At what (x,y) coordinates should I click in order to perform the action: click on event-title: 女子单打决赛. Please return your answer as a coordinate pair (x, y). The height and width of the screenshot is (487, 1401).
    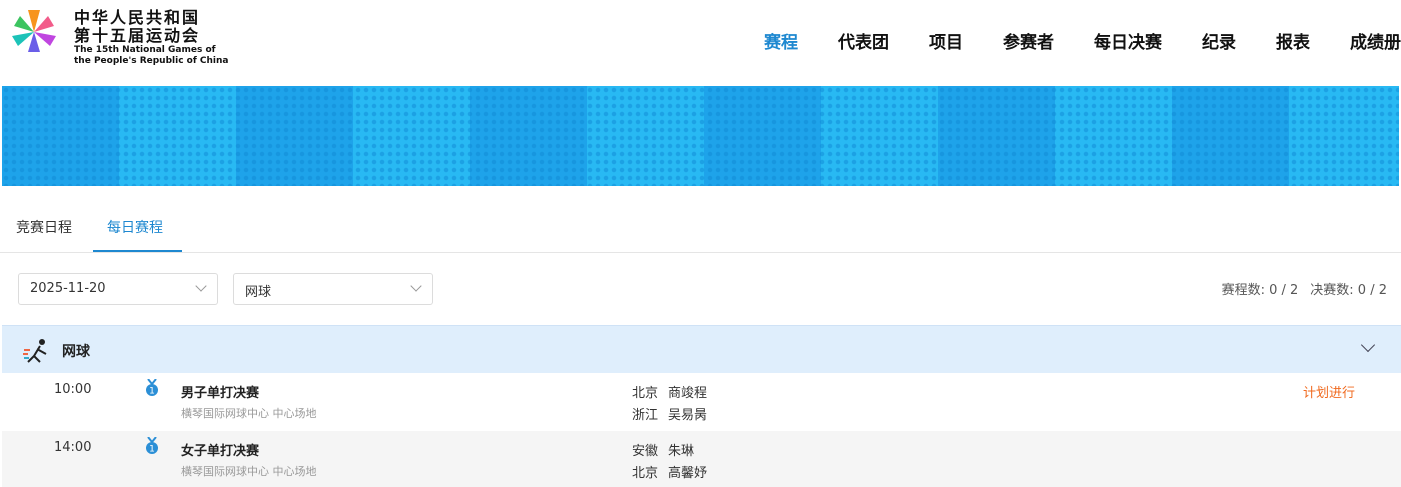
    Looking at the image, I should click on (220, 449).